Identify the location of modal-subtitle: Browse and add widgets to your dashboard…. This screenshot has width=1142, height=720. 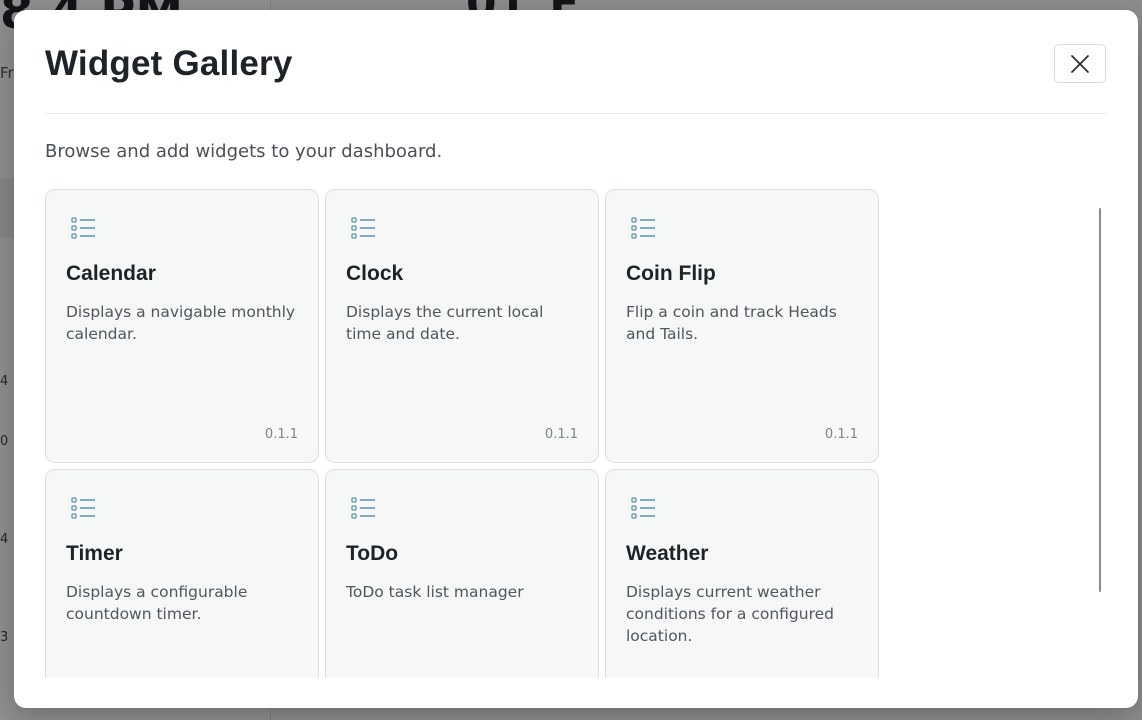
(244, 151).